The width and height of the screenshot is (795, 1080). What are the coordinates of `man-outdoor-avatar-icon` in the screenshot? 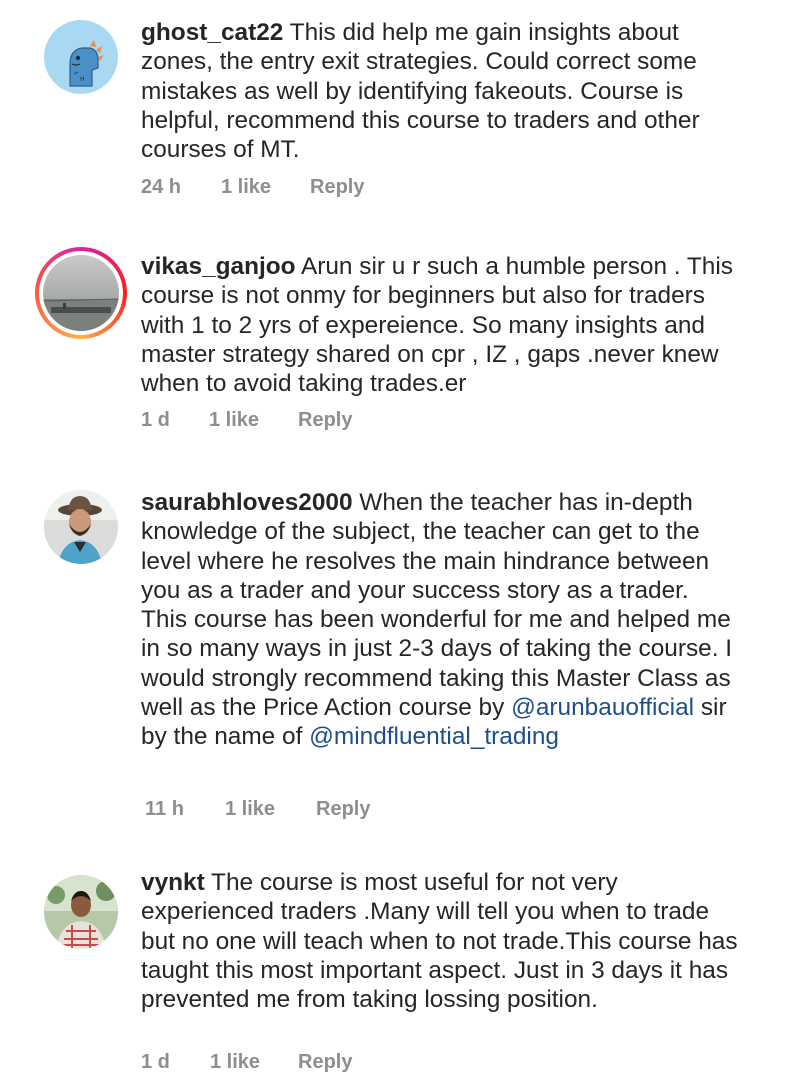 It's located at (81, 912).